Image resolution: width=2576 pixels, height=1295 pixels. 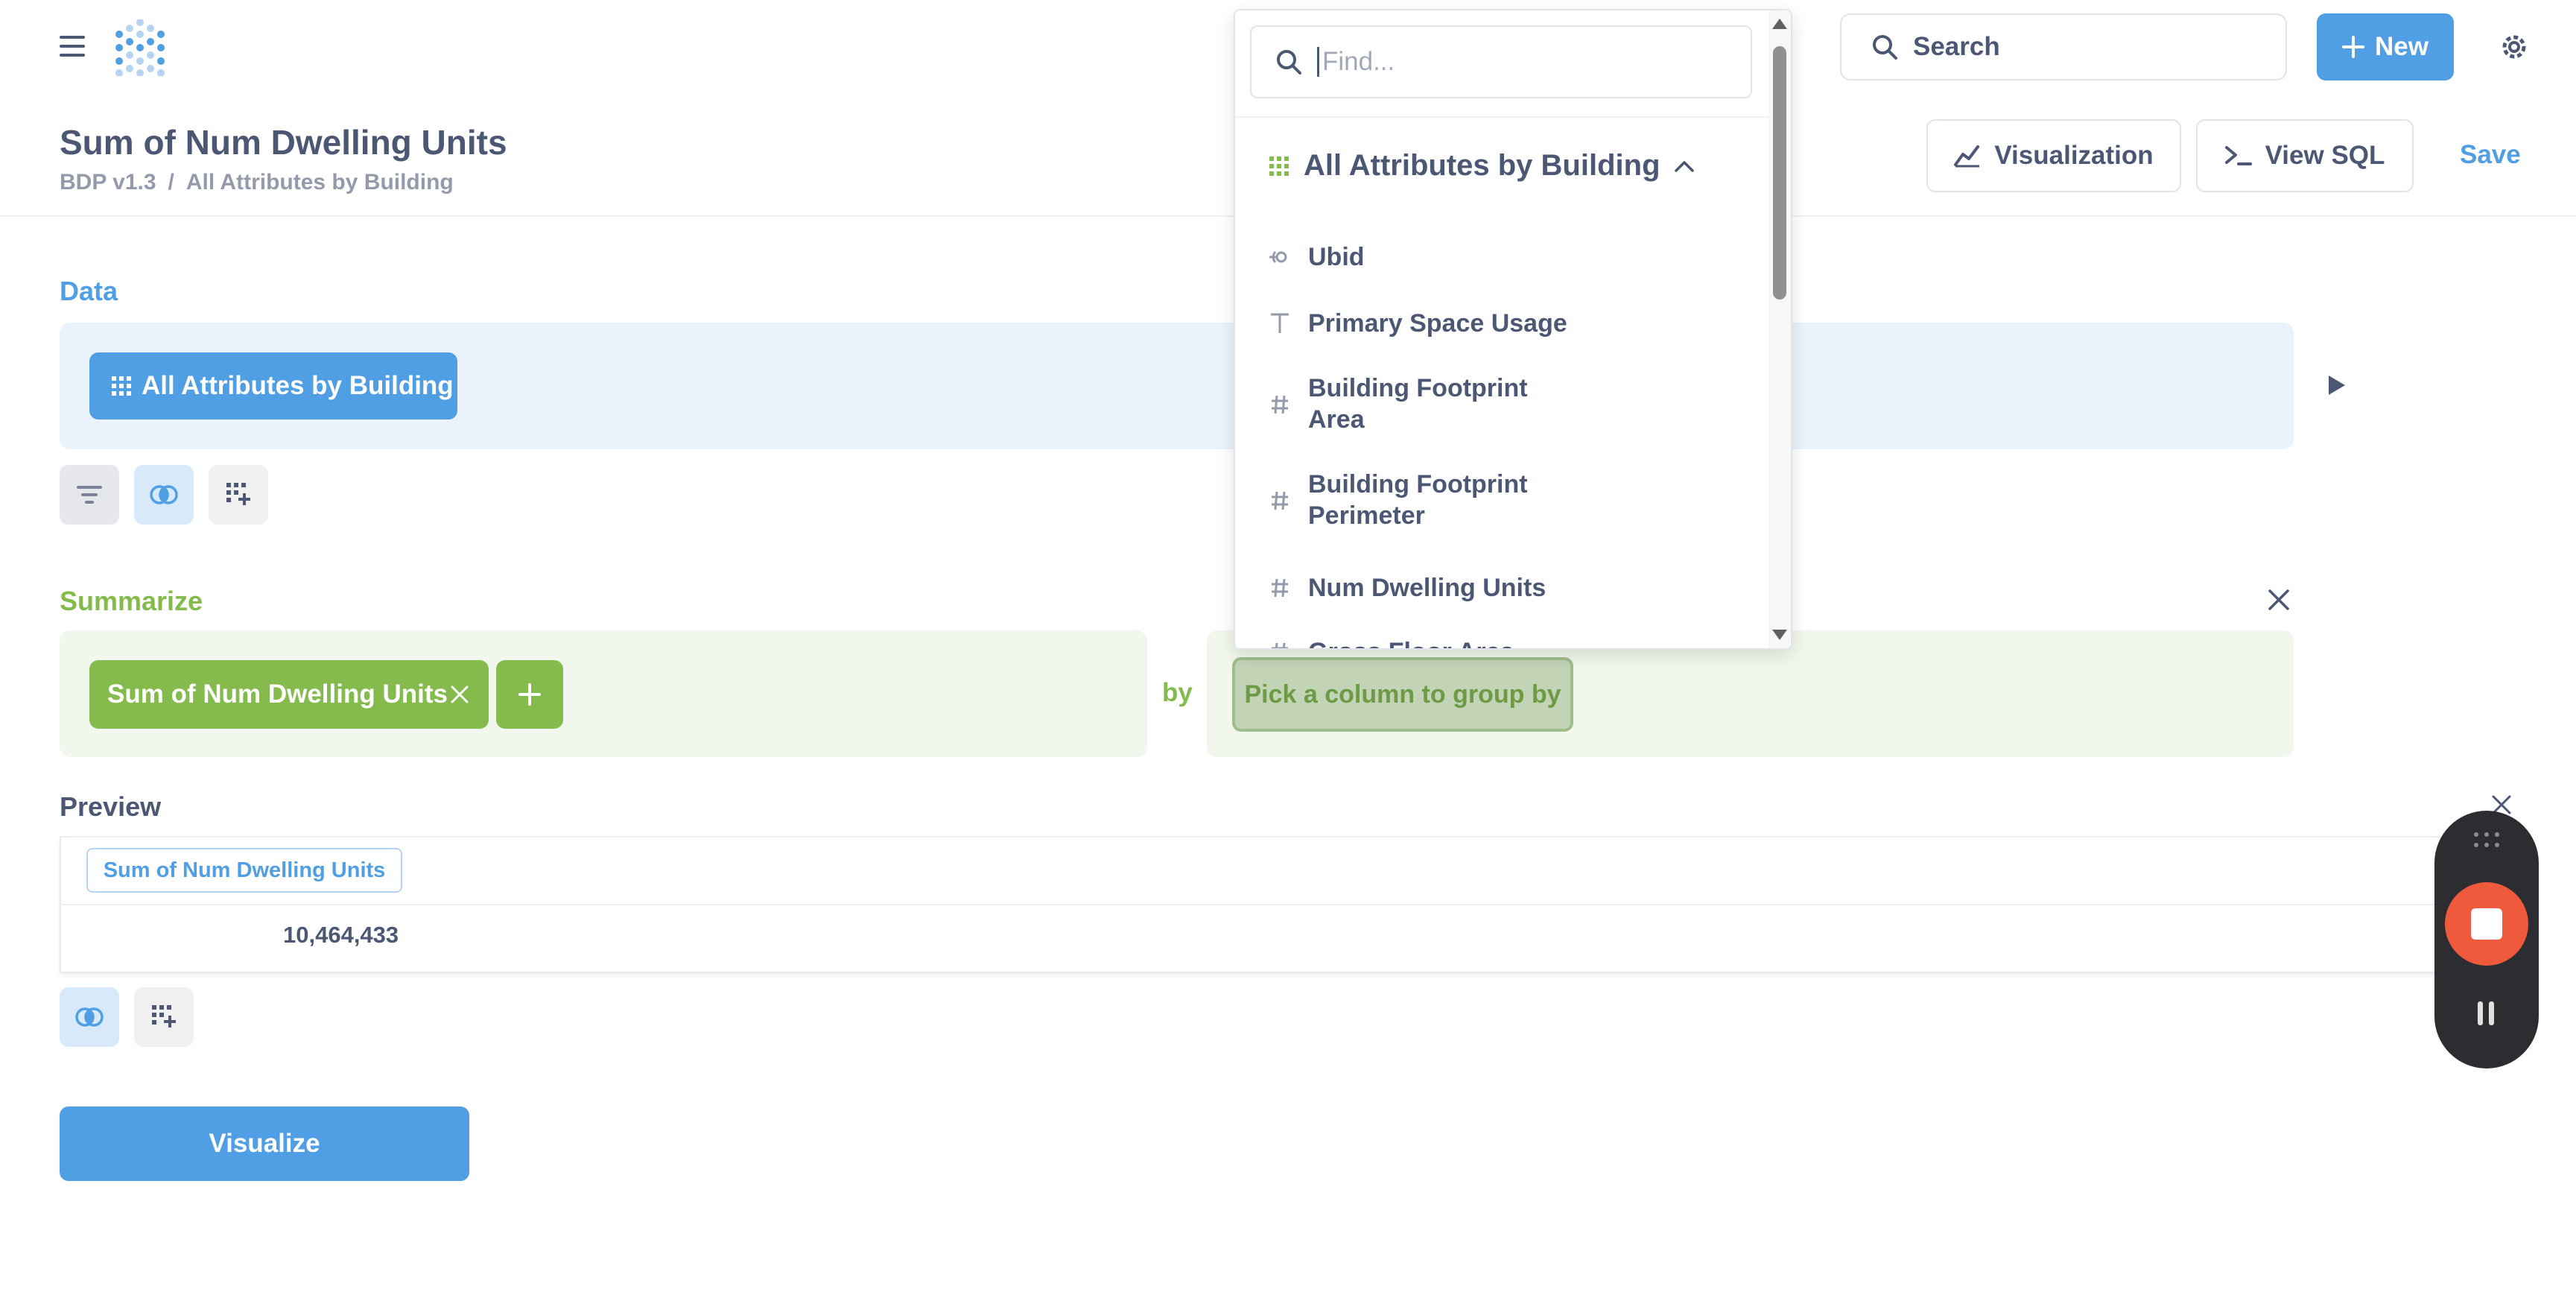 I want to click on visualization-label: Visualization, so click(x=2074, y=155).